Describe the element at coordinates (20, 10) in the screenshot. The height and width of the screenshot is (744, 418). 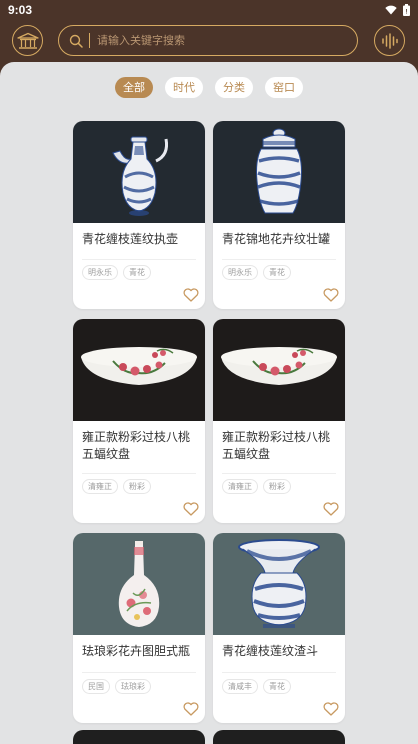
I see `status-time: 9:03` at that location.